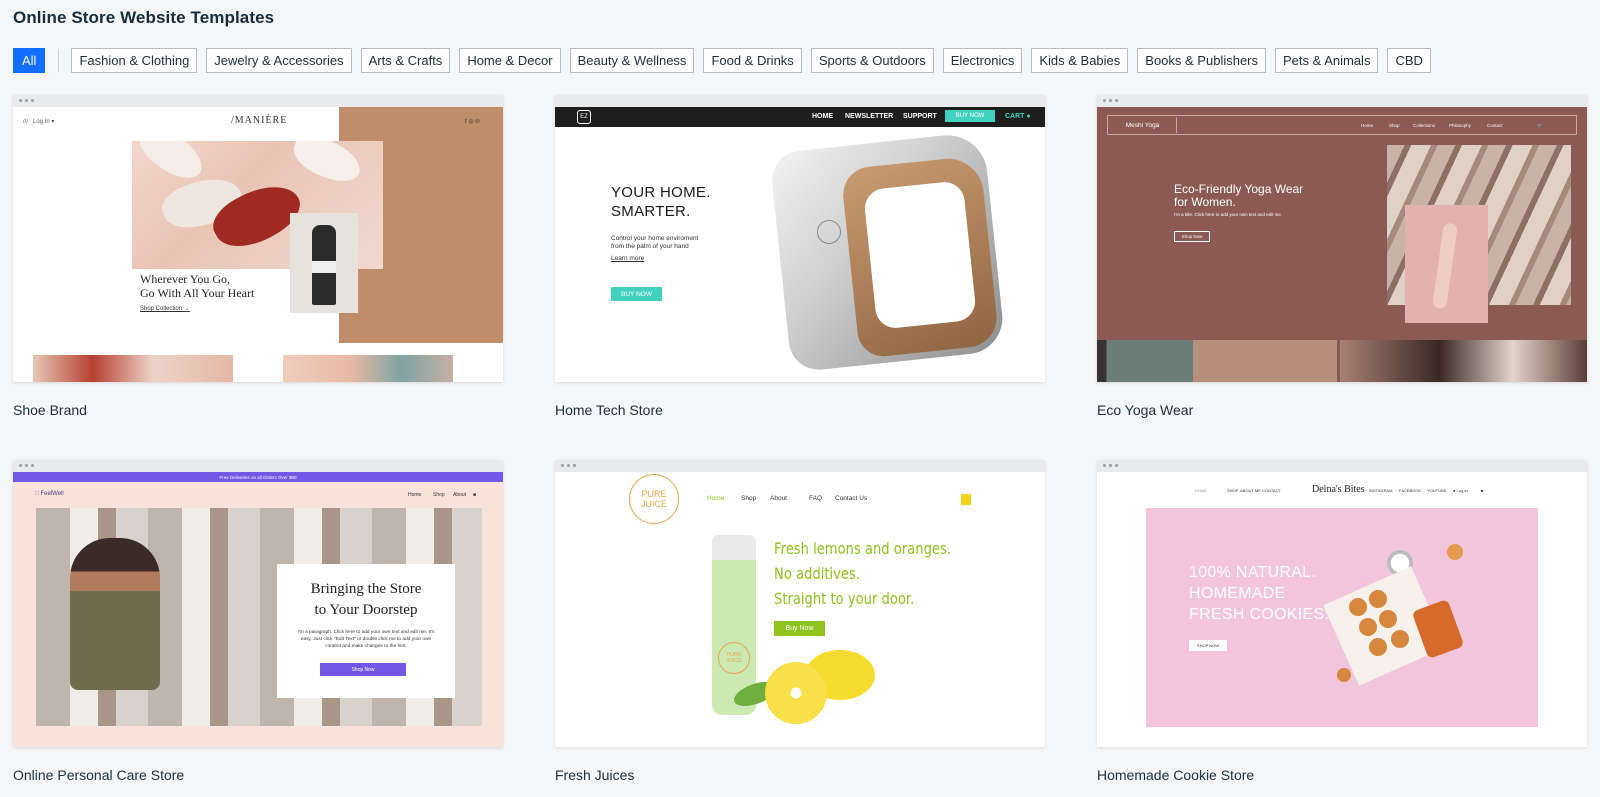 The height and width of the screenshot is (797, 1600). What do you see at coordinates (1239, 195) in the screenshot?
I see `preview-headline: Eco-Friendly Yoga Wear for Women.` at bounding box center [1239, 195].